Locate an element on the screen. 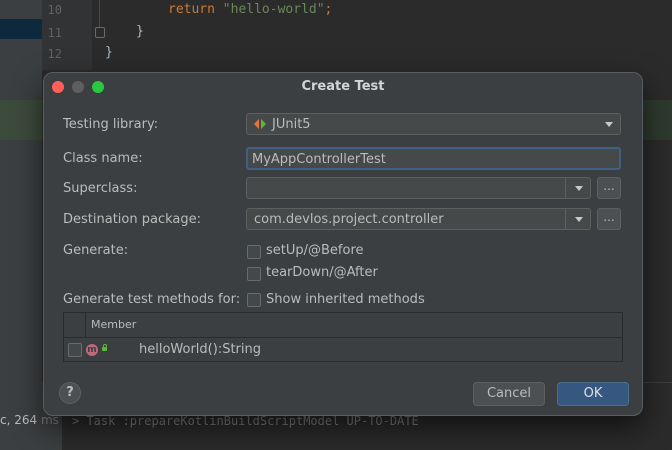  destination-package-combo: com.devlos.project.controller is located at coordinates (418, 219).